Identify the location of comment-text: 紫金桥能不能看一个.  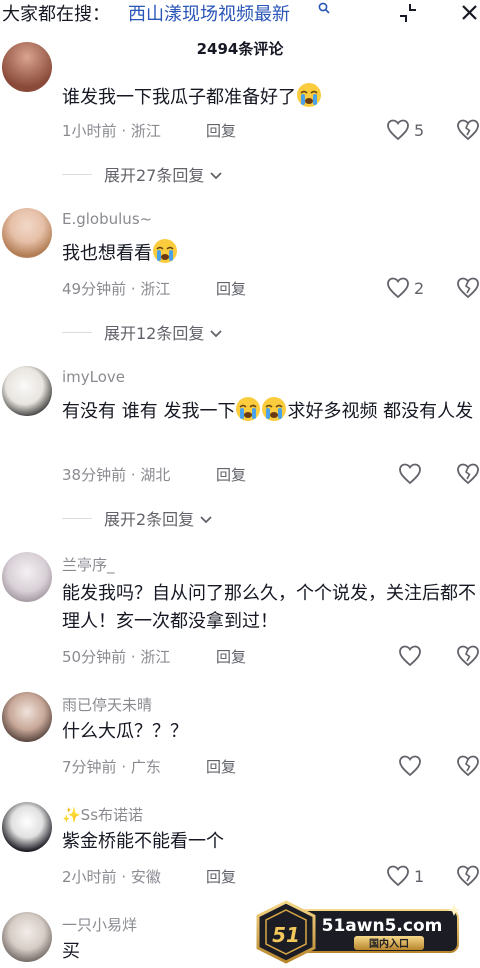
(143, 841).